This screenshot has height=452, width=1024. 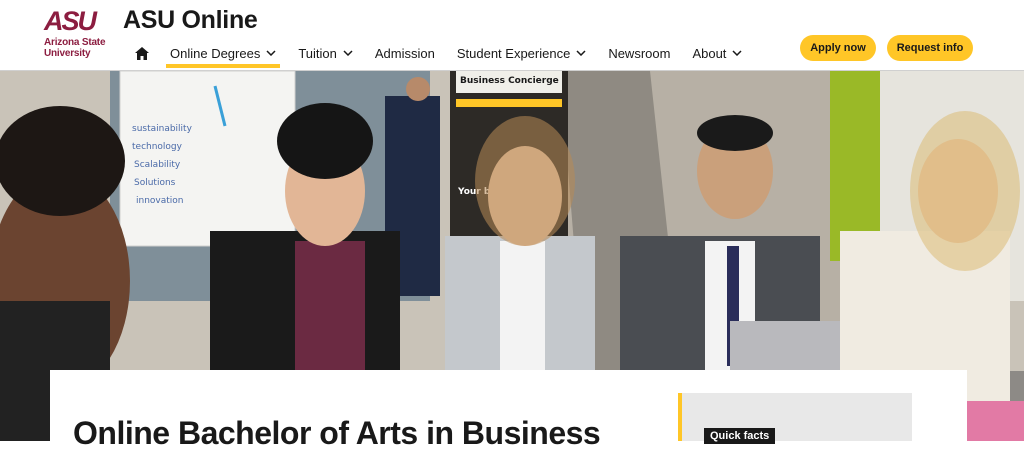 What do you see at coordinates (838, 48) in the screenshot?
I see `apply-now-button: Apply now` at bounding box center [838, 48].